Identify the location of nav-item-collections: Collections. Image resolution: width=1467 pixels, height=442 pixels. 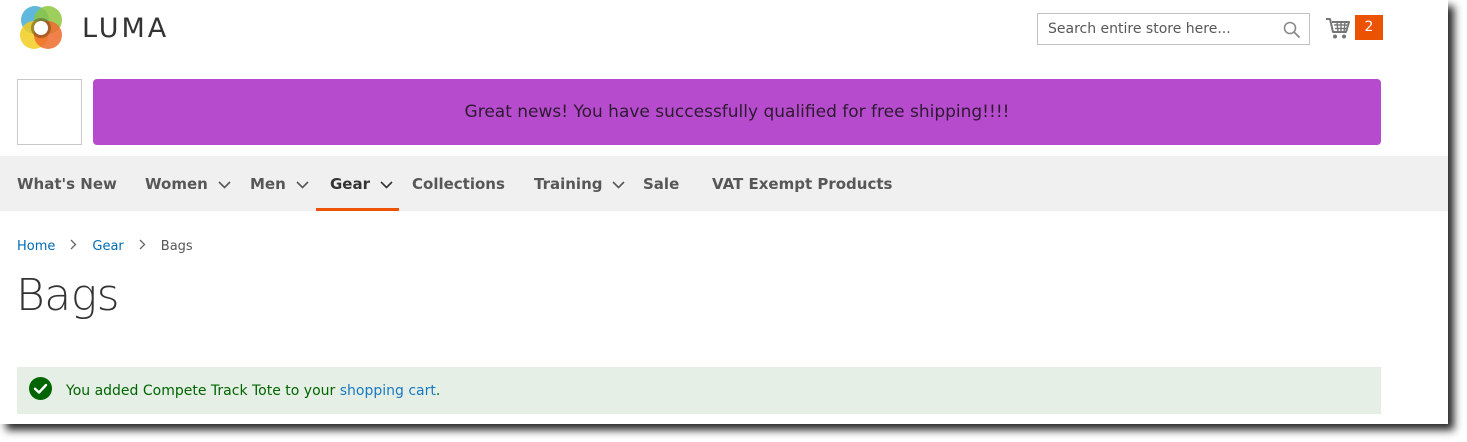
(458, 183).